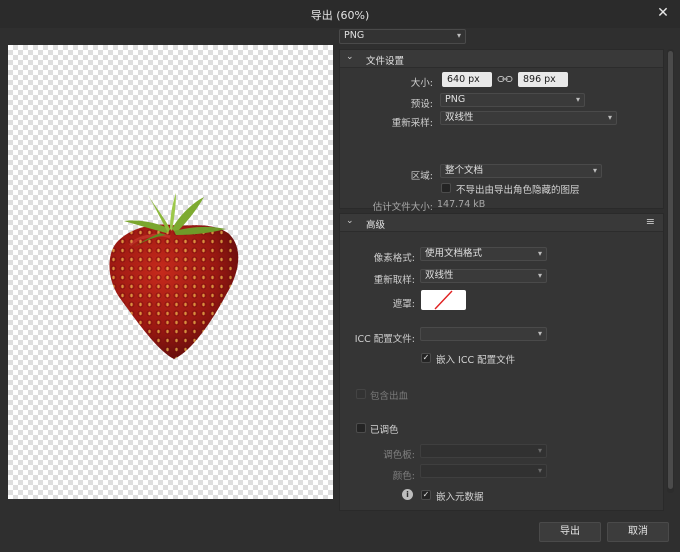 This screenshot has width=680, height=552. Describe the element at coordinates (461, 204) in the screenshot. I see `estimate-value: 147.74 kB` at that location.